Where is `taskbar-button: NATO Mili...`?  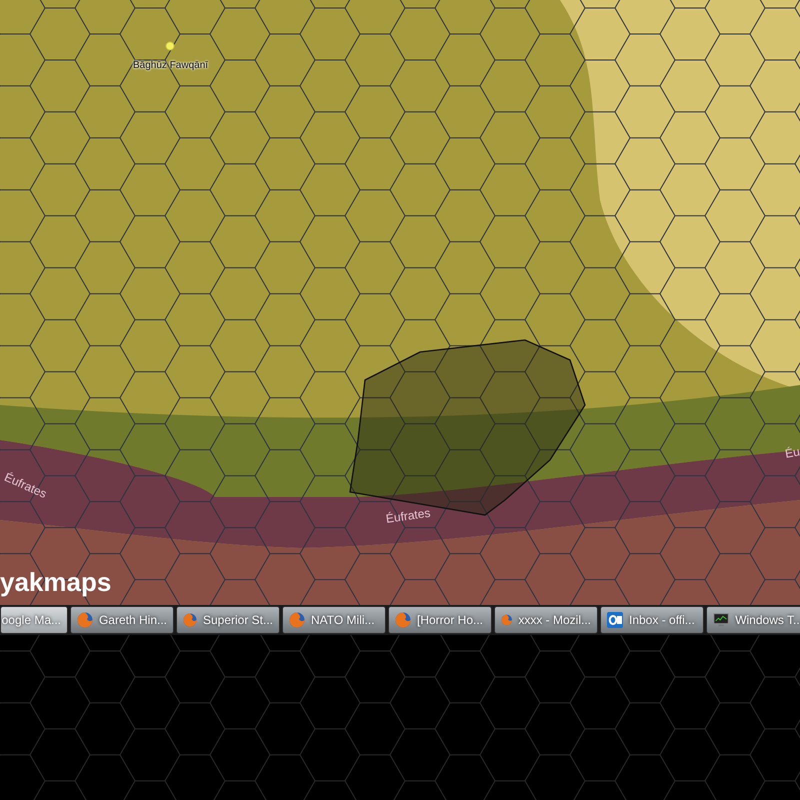
taskbar-button: NATO Mili... is located at coordinates (334, 620).